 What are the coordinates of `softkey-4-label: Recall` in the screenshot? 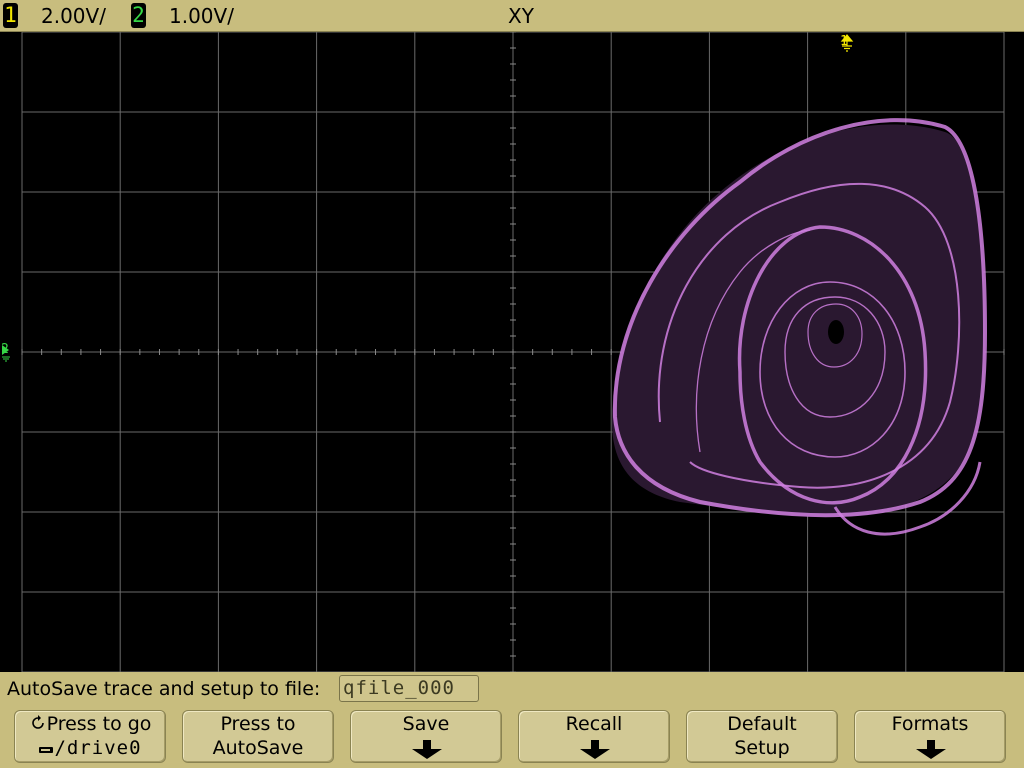 It's located at (594, 724).